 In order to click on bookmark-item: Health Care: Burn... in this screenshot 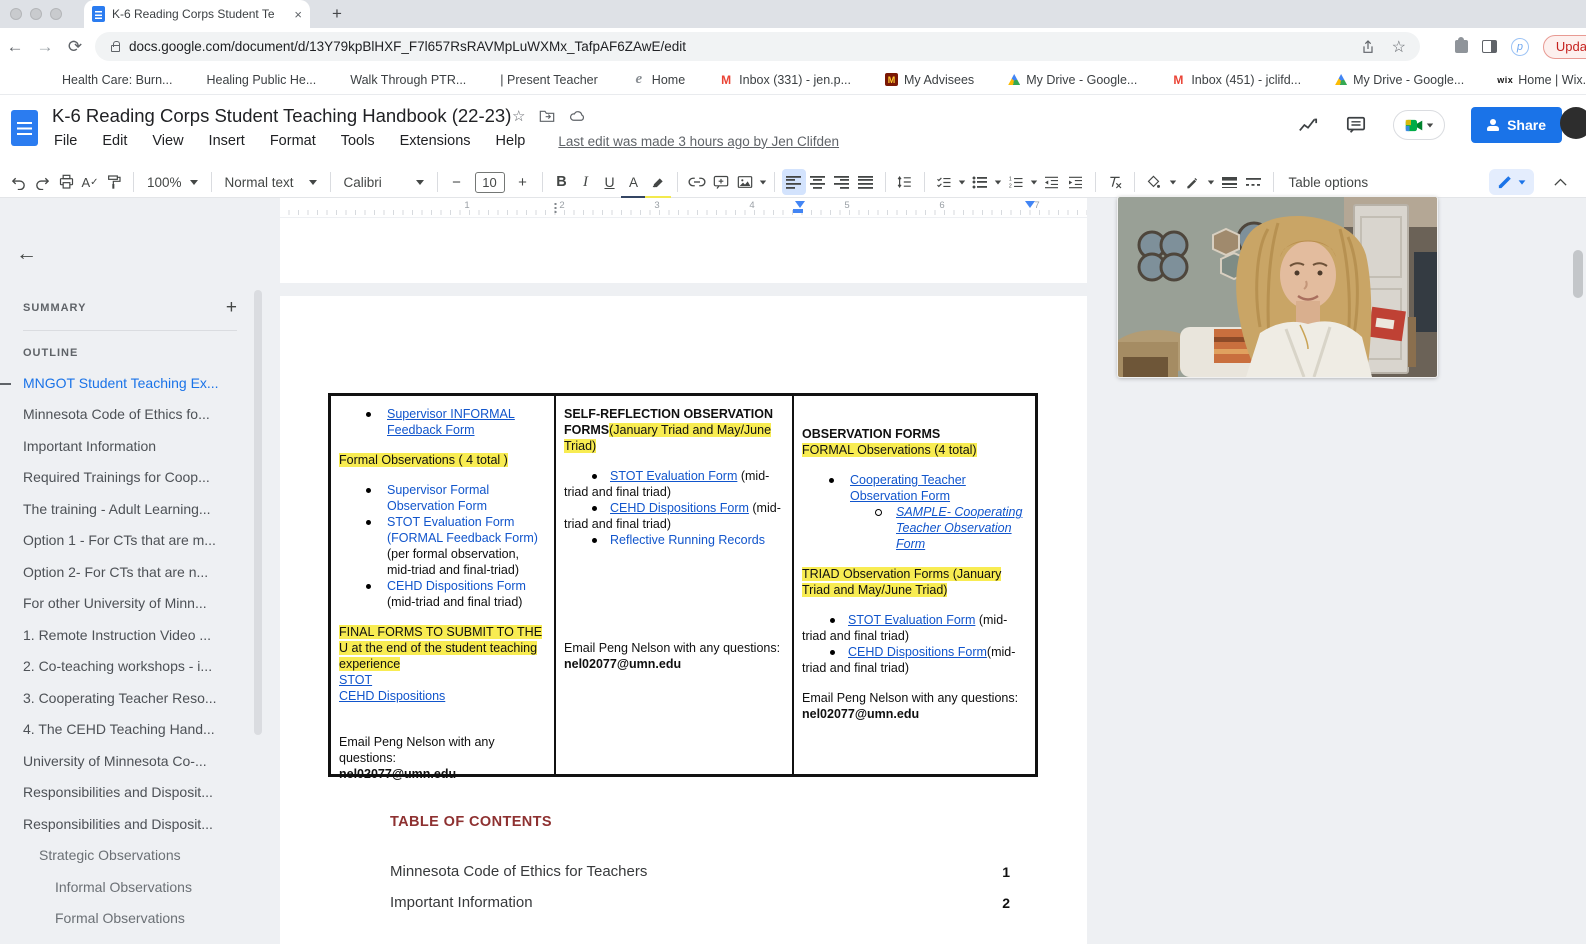, I will do `click(117, 80)`.